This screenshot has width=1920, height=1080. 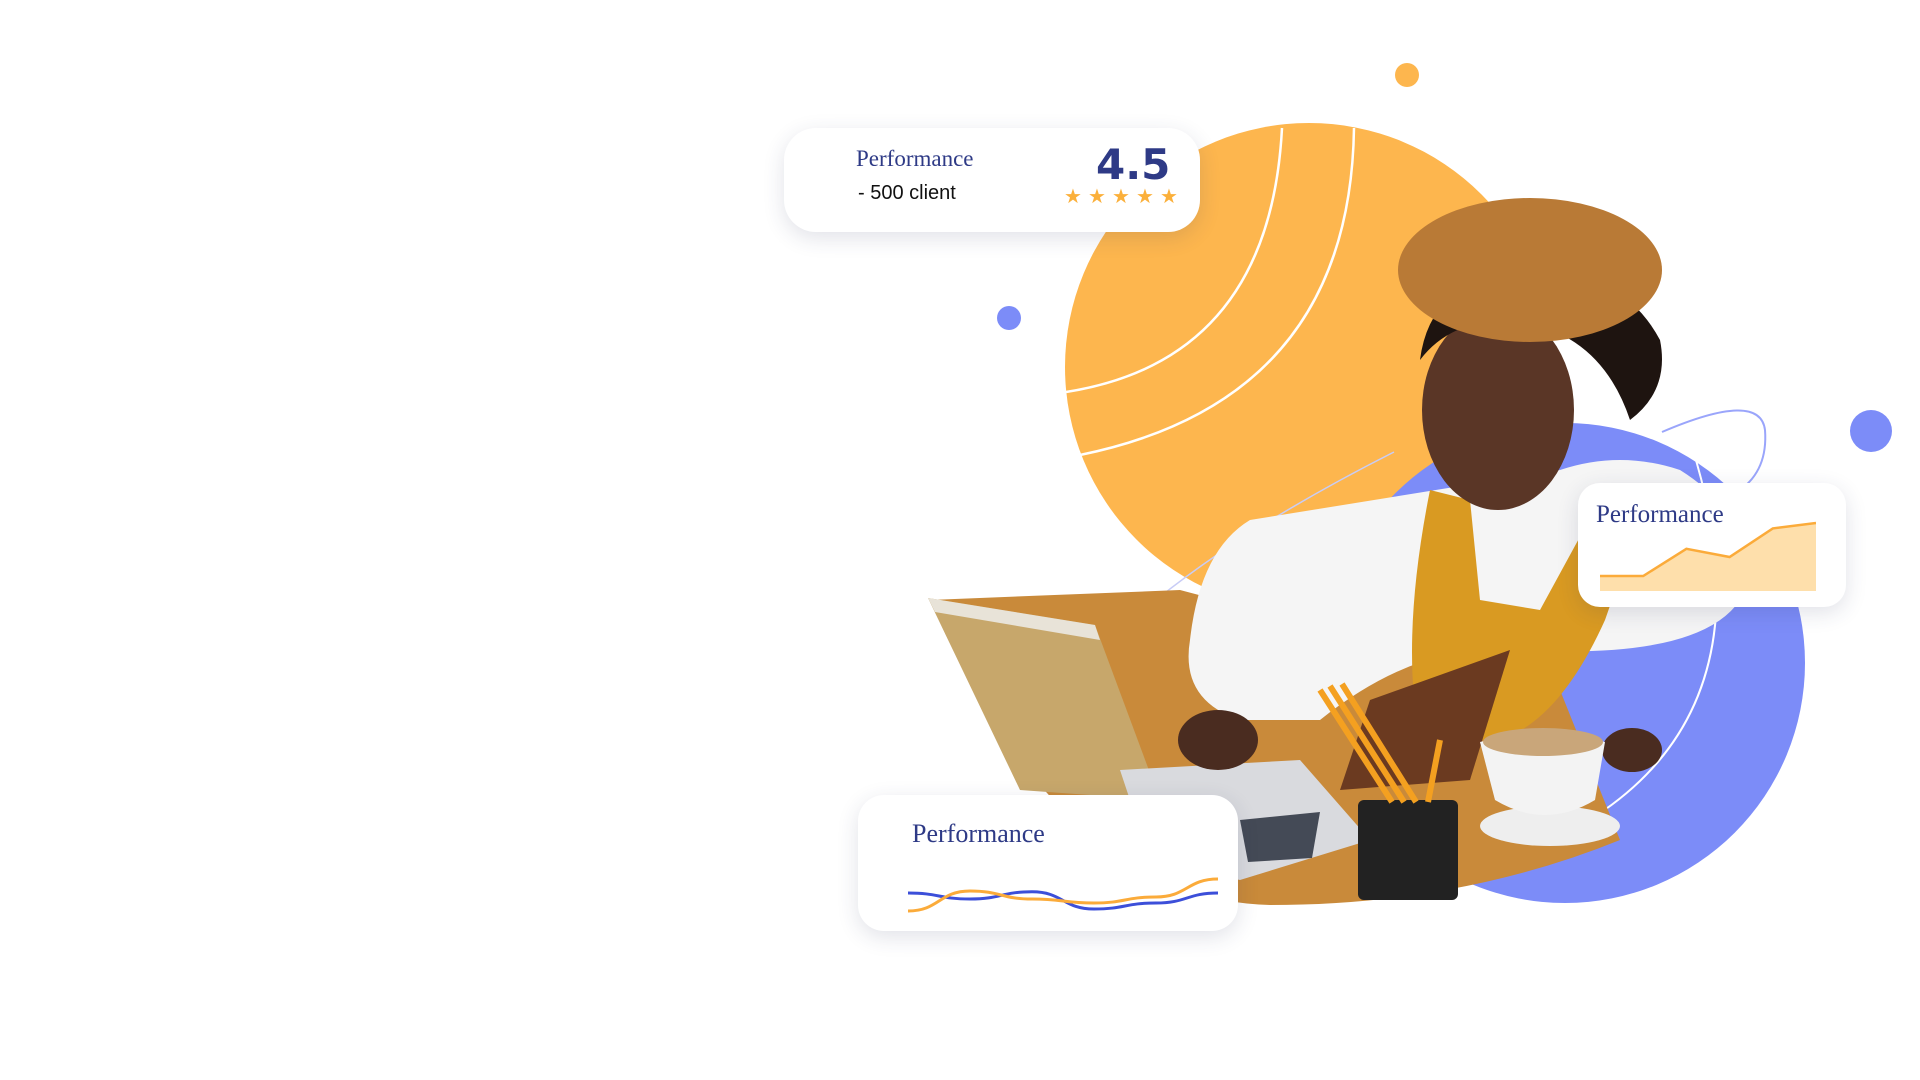 I want to click on area-chart-card: Performance, so click(x=1712, y=545).